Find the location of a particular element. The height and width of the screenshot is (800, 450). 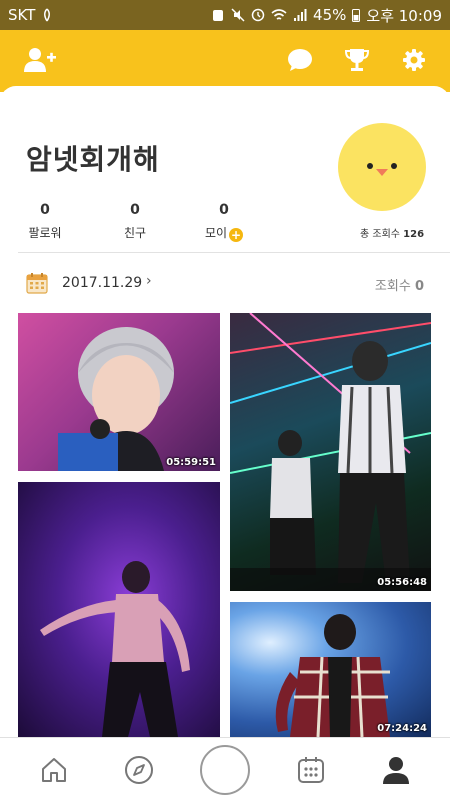

trophy-icon is located at coordinates (357, 60).